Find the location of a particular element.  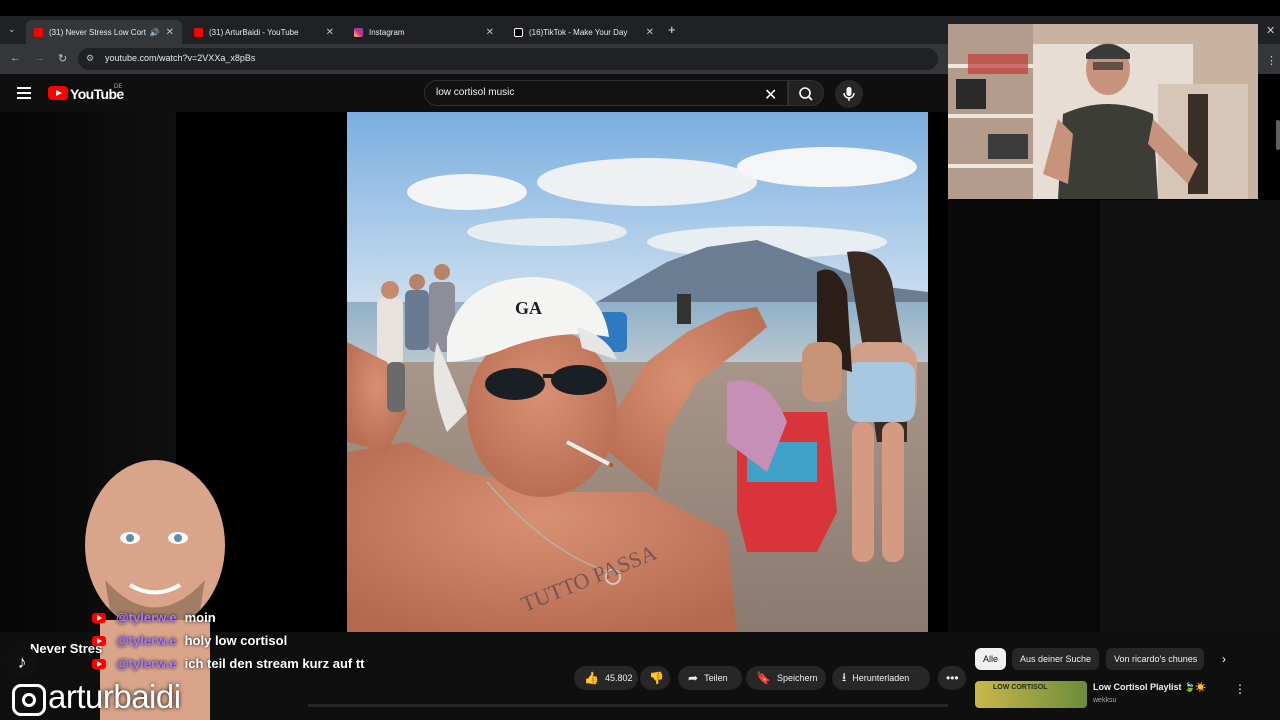

webcam-scene is located at coordinates (1103, 111).